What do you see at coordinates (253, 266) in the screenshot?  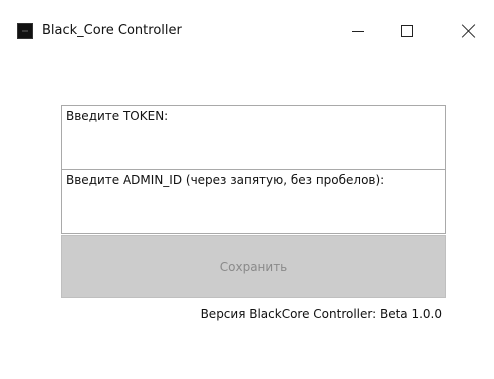 I see `save-button: Сохранить` at bounding box center [253, 266].